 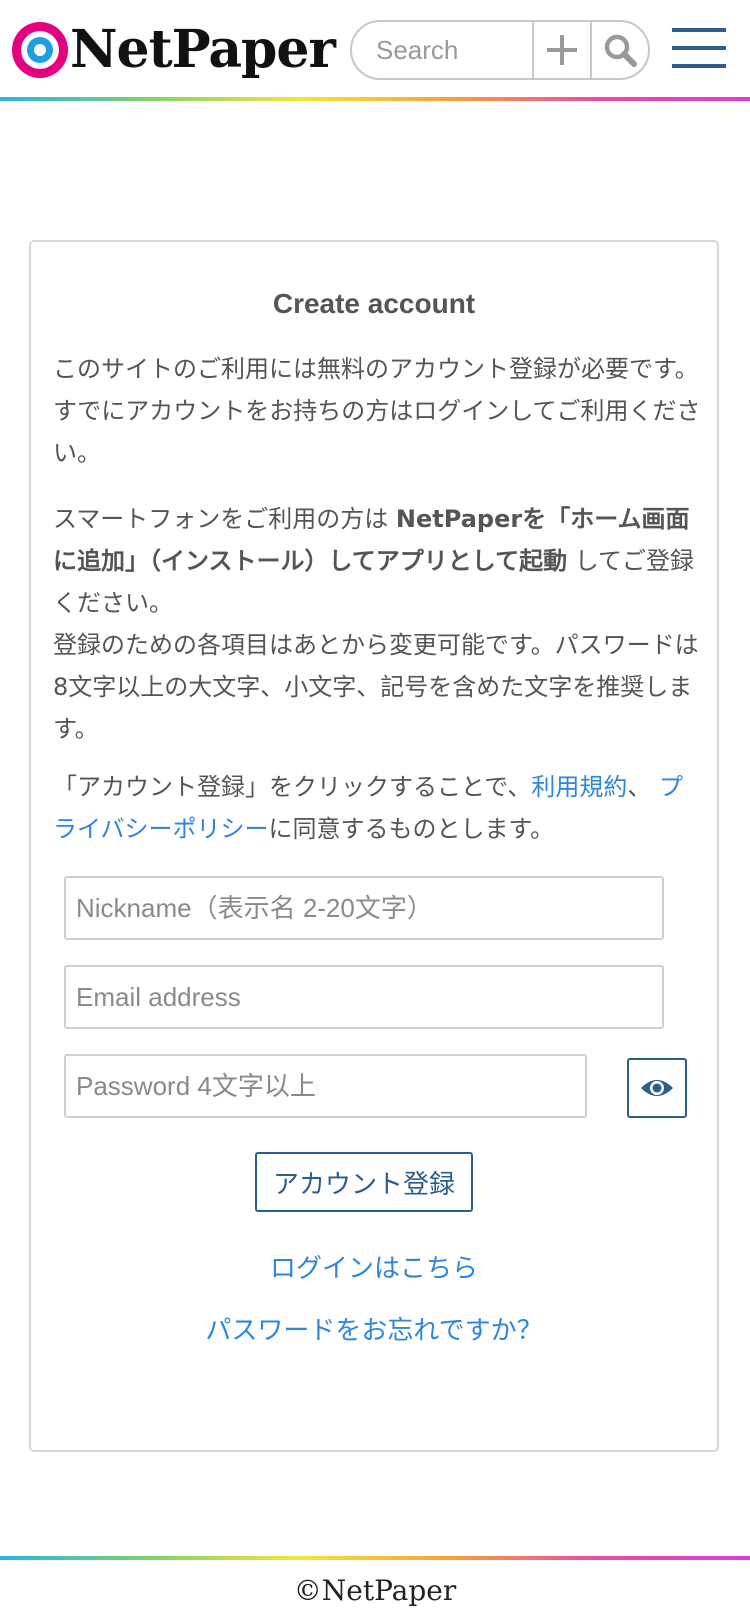 I want to click on search-button, so click(x=620, y=50).